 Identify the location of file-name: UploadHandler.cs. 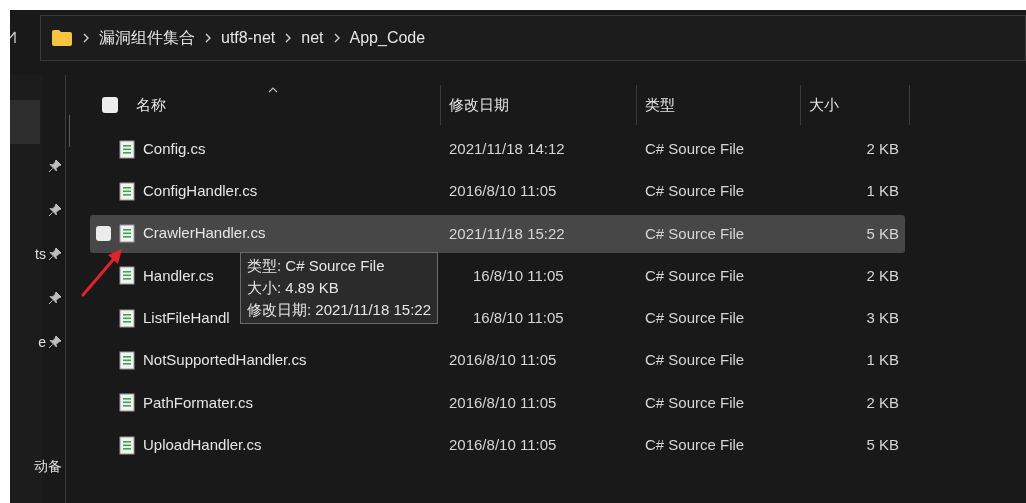
(202, 445).